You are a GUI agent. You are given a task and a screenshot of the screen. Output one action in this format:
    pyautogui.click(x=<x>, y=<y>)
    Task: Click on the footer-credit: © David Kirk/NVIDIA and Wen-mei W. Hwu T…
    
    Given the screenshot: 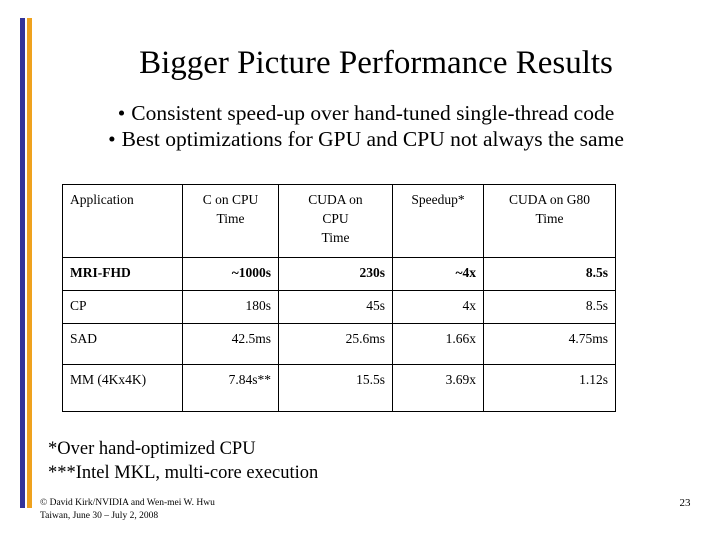 What is the action you would take?
    pyautogui.click(x=127, y=509)
    